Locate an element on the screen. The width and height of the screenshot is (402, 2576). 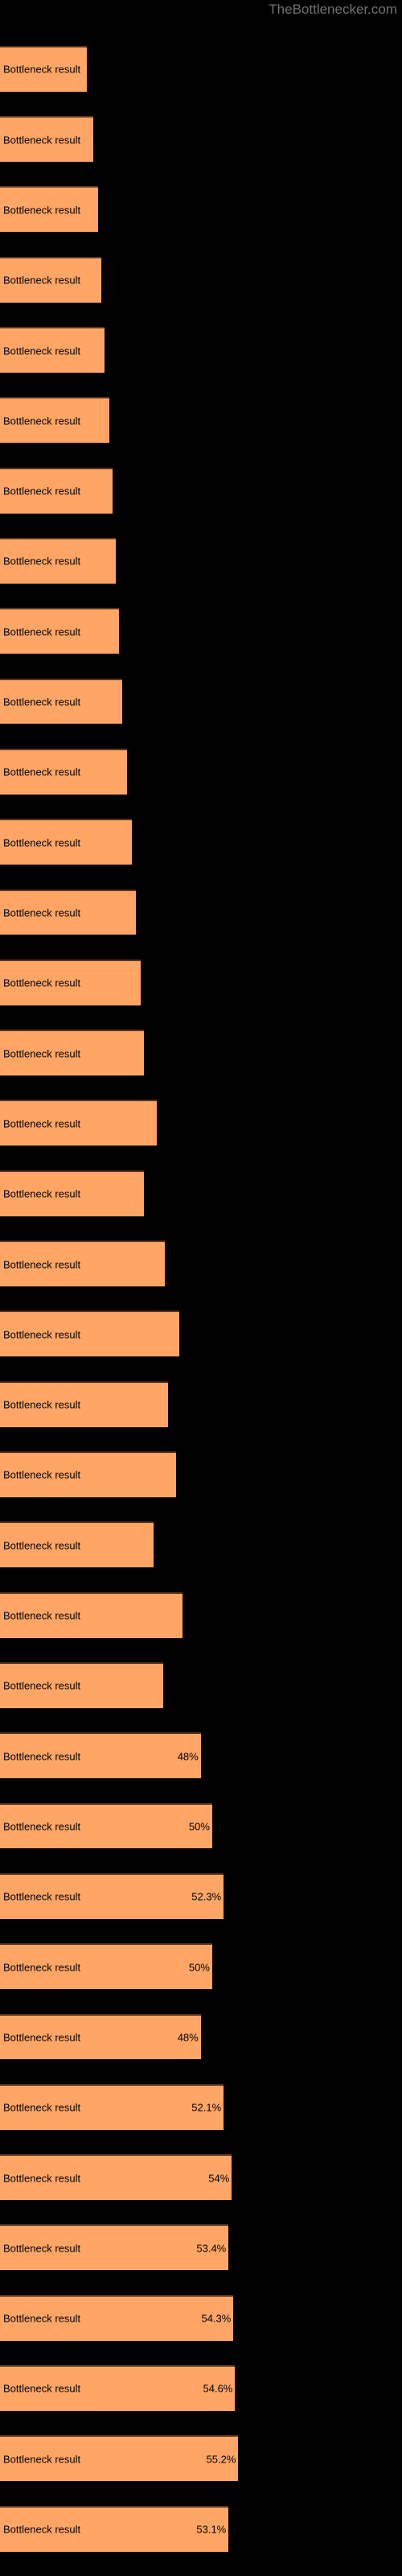
bar: Bottleneck result 52.1% is located at coordinates (112, 2106).